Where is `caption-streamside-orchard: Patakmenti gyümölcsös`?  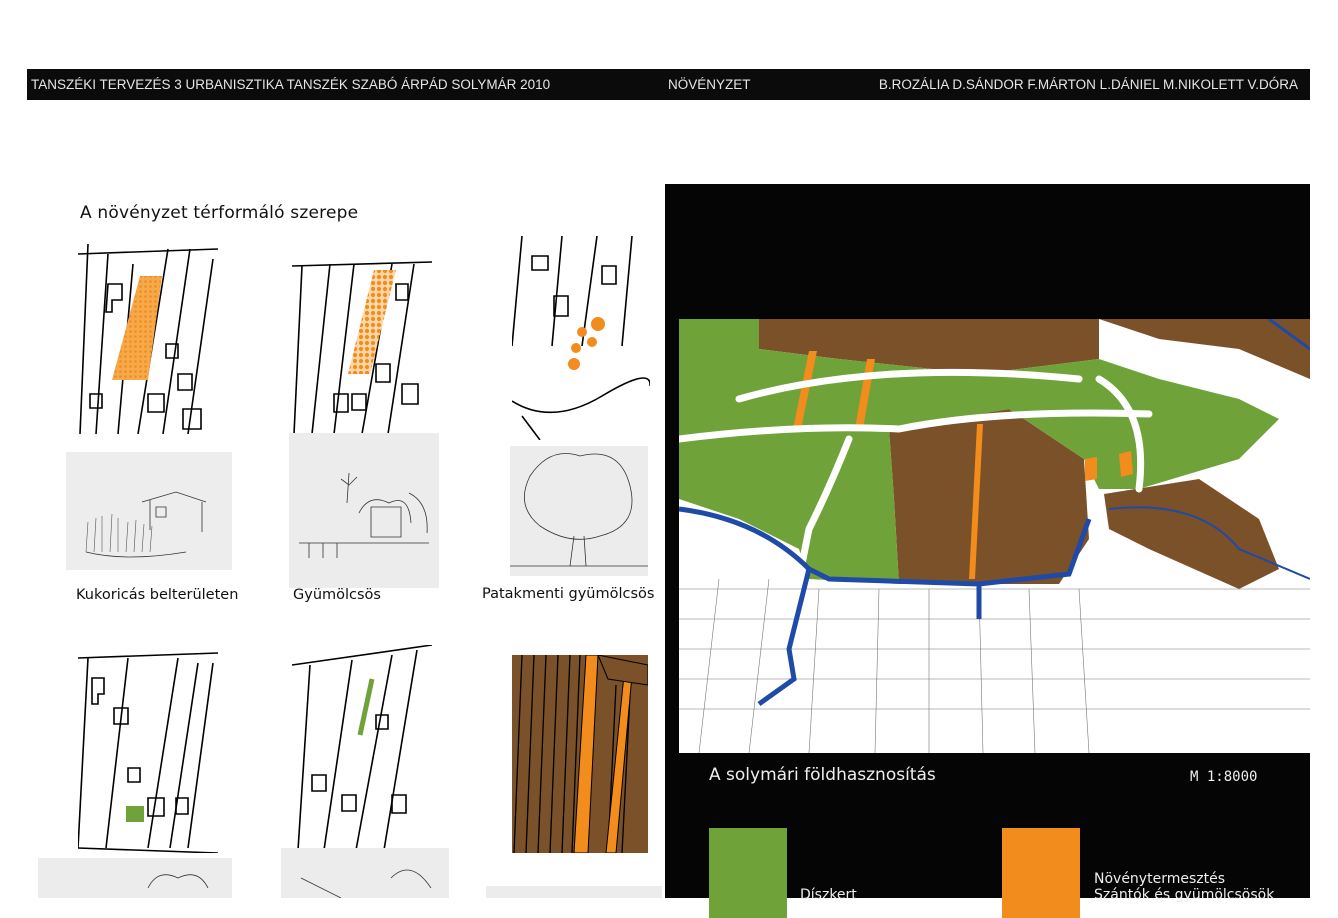
caption-streamside-orchard: Patakmenti gyümölcsös is located at coordinates (568, 594).